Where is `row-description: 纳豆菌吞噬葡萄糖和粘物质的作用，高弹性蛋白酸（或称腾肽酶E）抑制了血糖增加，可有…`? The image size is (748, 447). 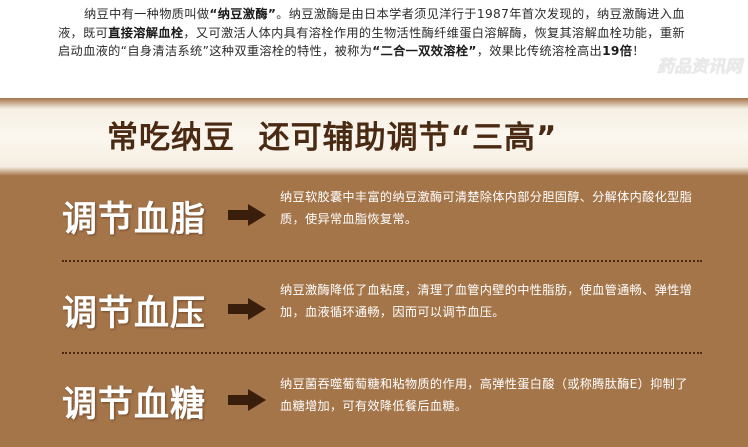
row-description: 纳豆菌吞噬葡萄糖和粘物质的作用，高弹性蛋白酸（或称腾肽酶E）抑制了血糖增加，可有… is located at coordinates (484, 395).